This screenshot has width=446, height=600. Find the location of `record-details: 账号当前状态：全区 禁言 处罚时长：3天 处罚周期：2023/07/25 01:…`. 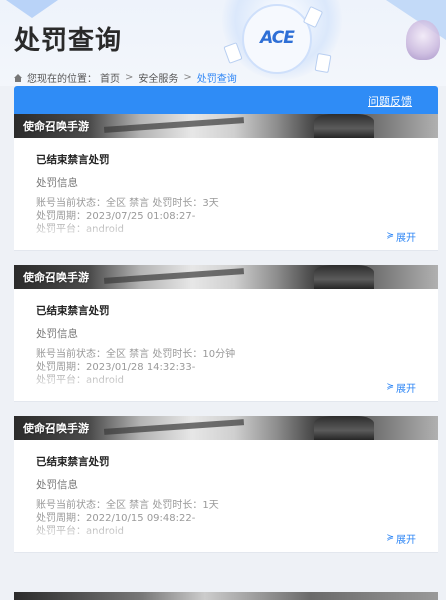

record-details: 账号当前状态：全区 禁言 处罚时长：3天 处罚周期：2023/07/25 01:… is located at coordinates (226, 216).